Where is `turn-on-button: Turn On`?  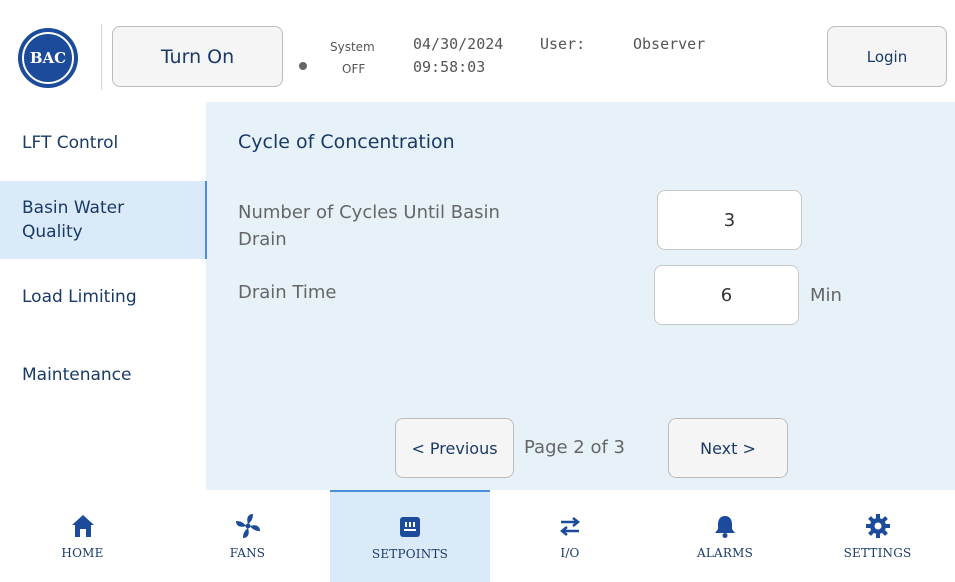 turn-on-button: Turn On is located at coordinates (197, 56).